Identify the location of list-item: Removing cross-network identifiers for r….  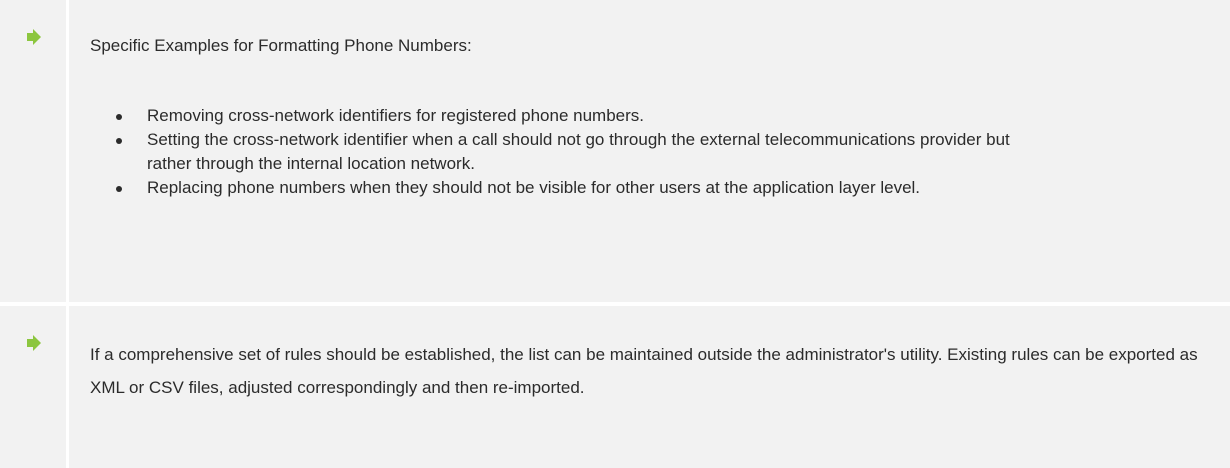
(650, 116).